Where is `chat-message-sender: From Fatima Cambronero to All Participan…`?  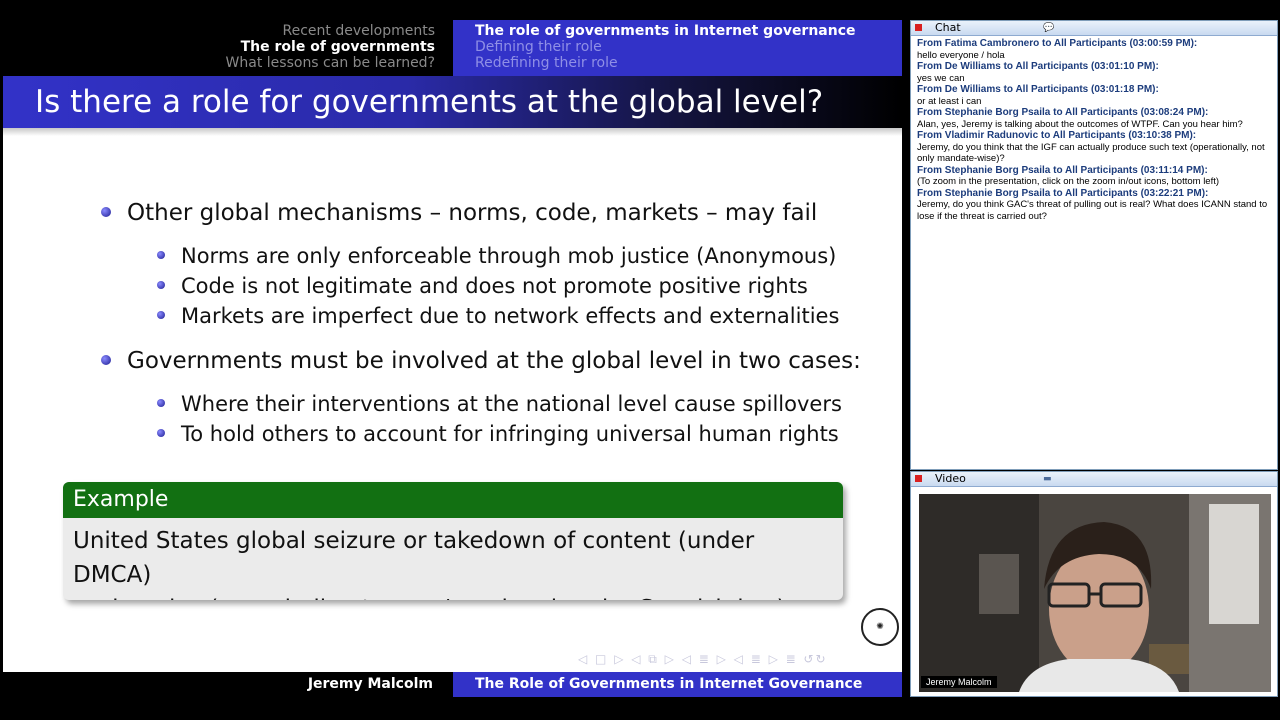 chat-message-sender: From Fatima Cambronero to All Participan… is located at coordinates (1057, 43).